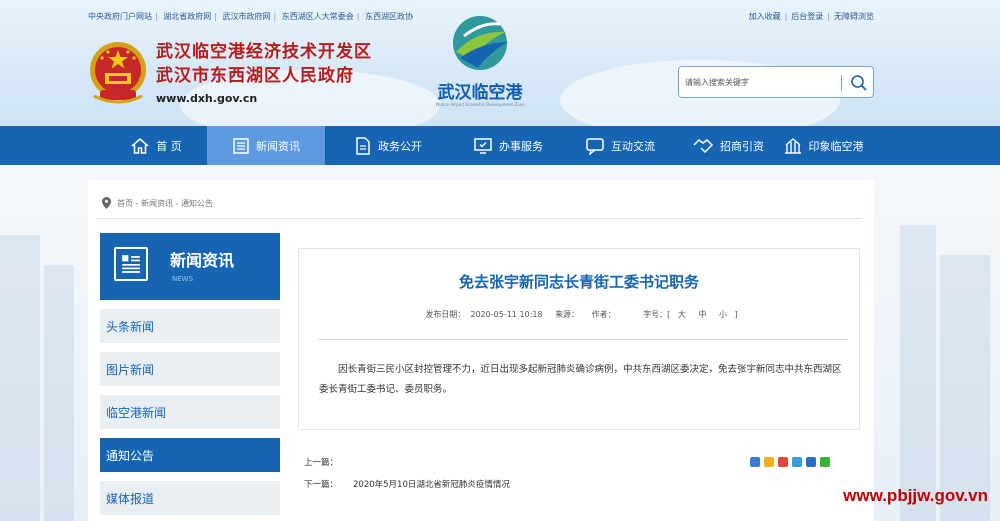  What do you see at coordinates (797, 462) in the screenshot?
I see `tencent-weibo-icon` at bounding box center [797, 462].